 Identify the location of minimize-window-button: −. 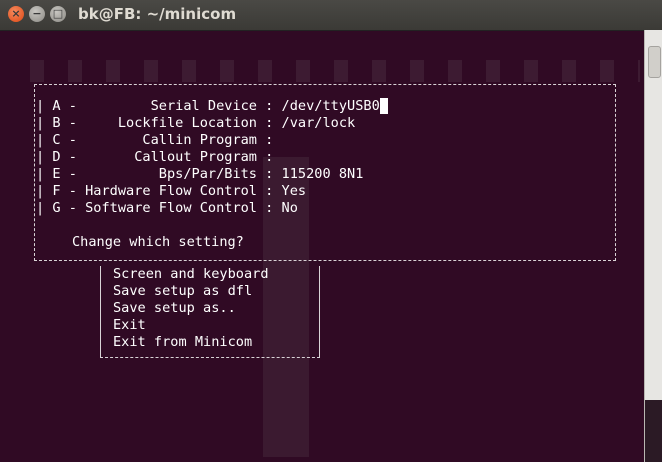
(37, 14).